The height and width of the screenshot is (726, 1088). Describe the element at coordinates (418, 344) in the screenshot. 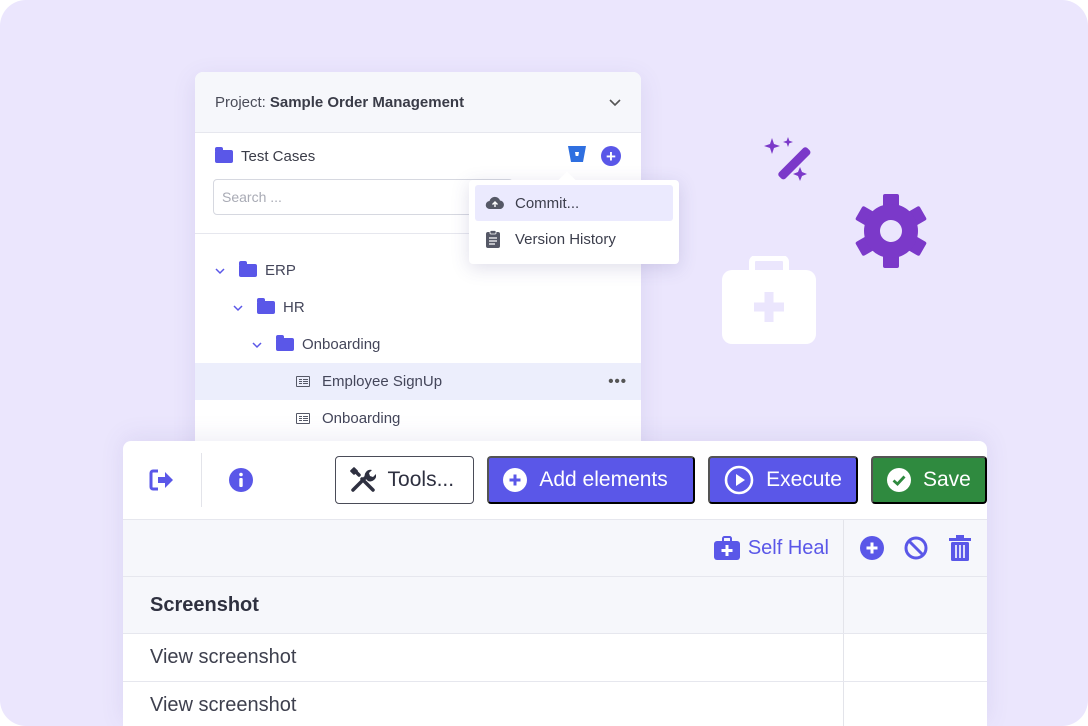

I see `tree-item-onboarding-folder: Onboarding` at that location.